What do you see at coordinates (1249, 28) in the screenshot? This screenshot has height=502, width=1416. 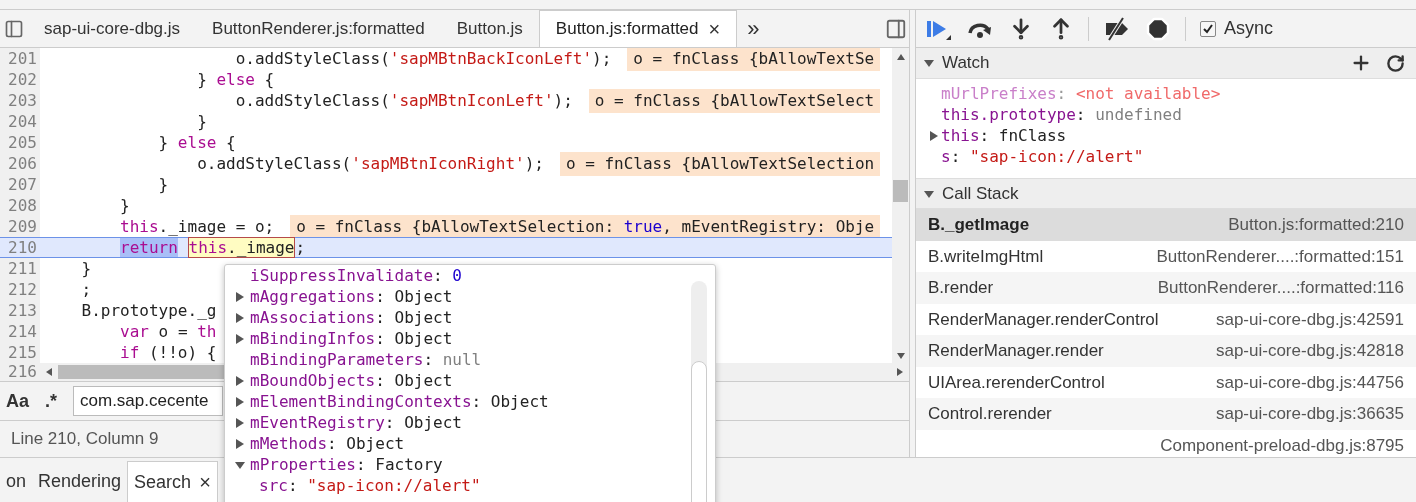 I see `async-label: Async` at bounding box center [1249, 28].